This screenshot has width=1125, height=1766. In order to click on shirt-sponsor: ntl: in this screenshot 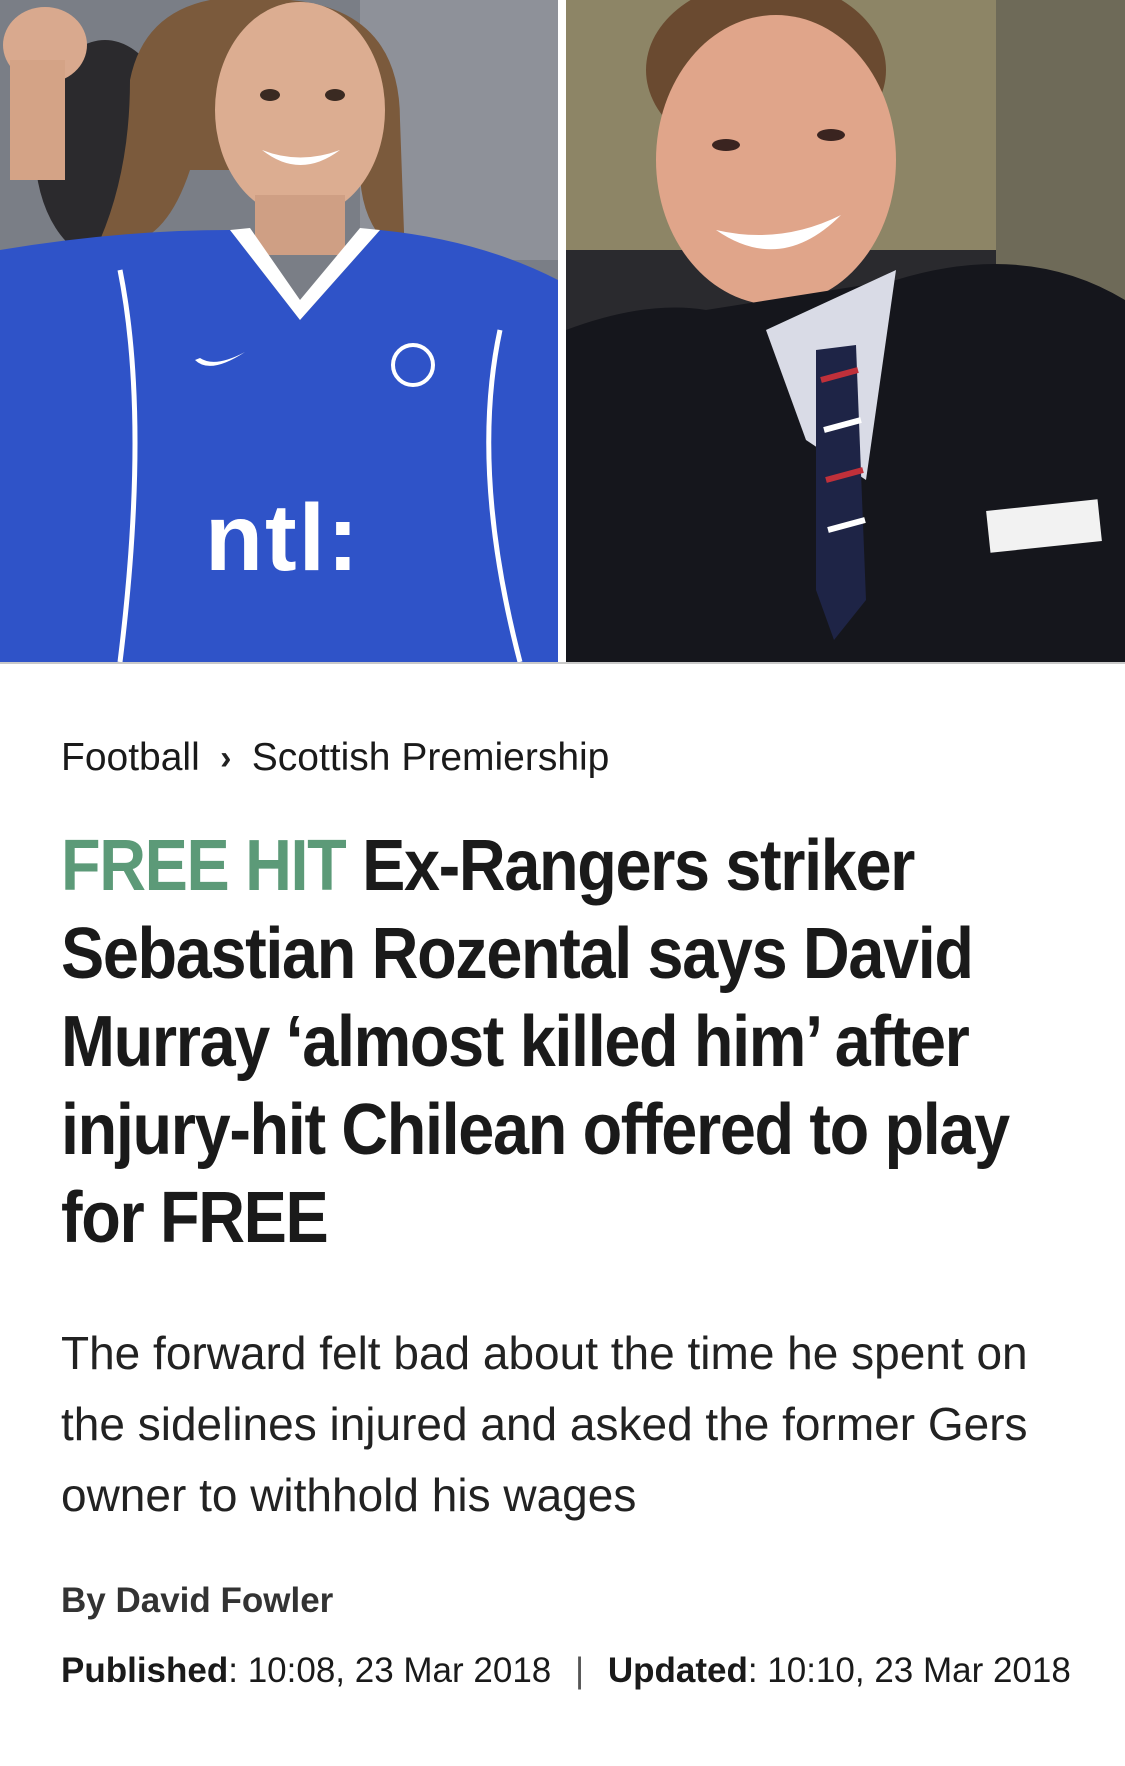, I will do `click(283, 538)`.